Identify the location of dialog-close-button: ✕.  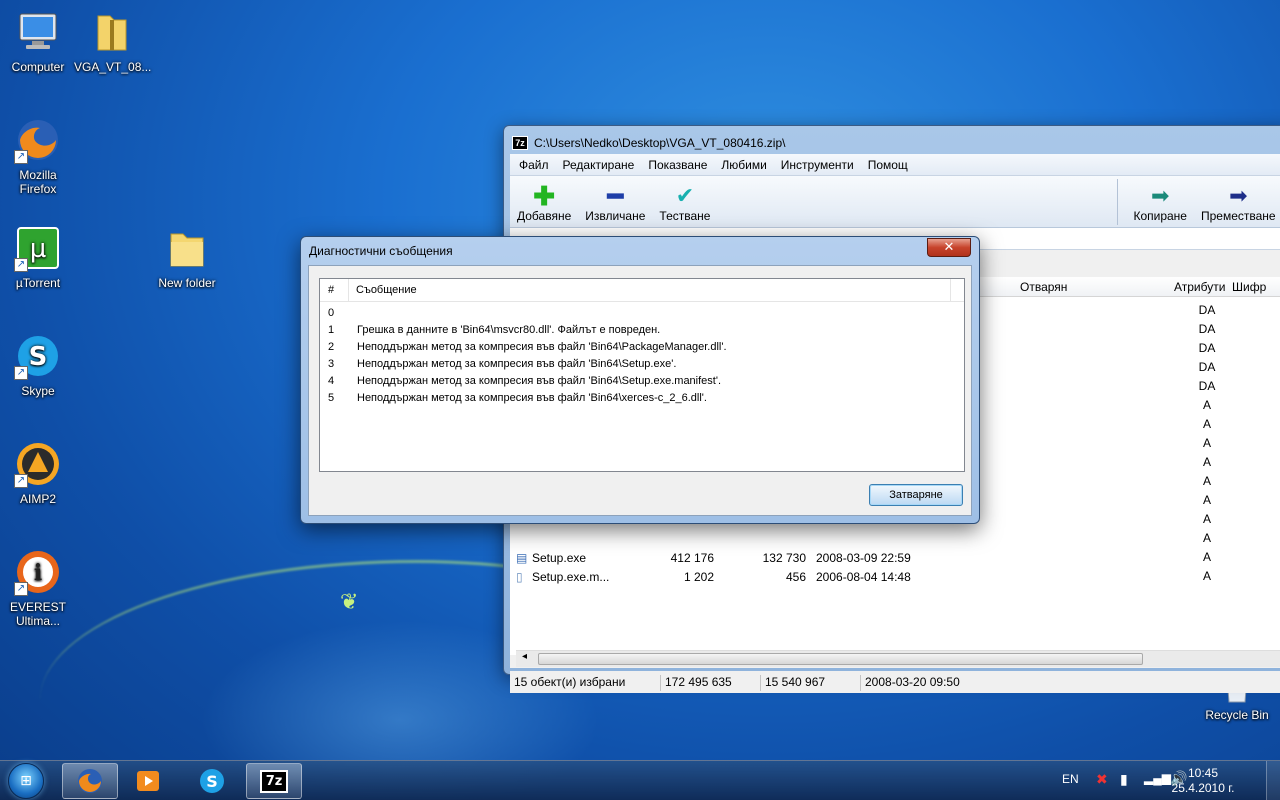
(949, 247).